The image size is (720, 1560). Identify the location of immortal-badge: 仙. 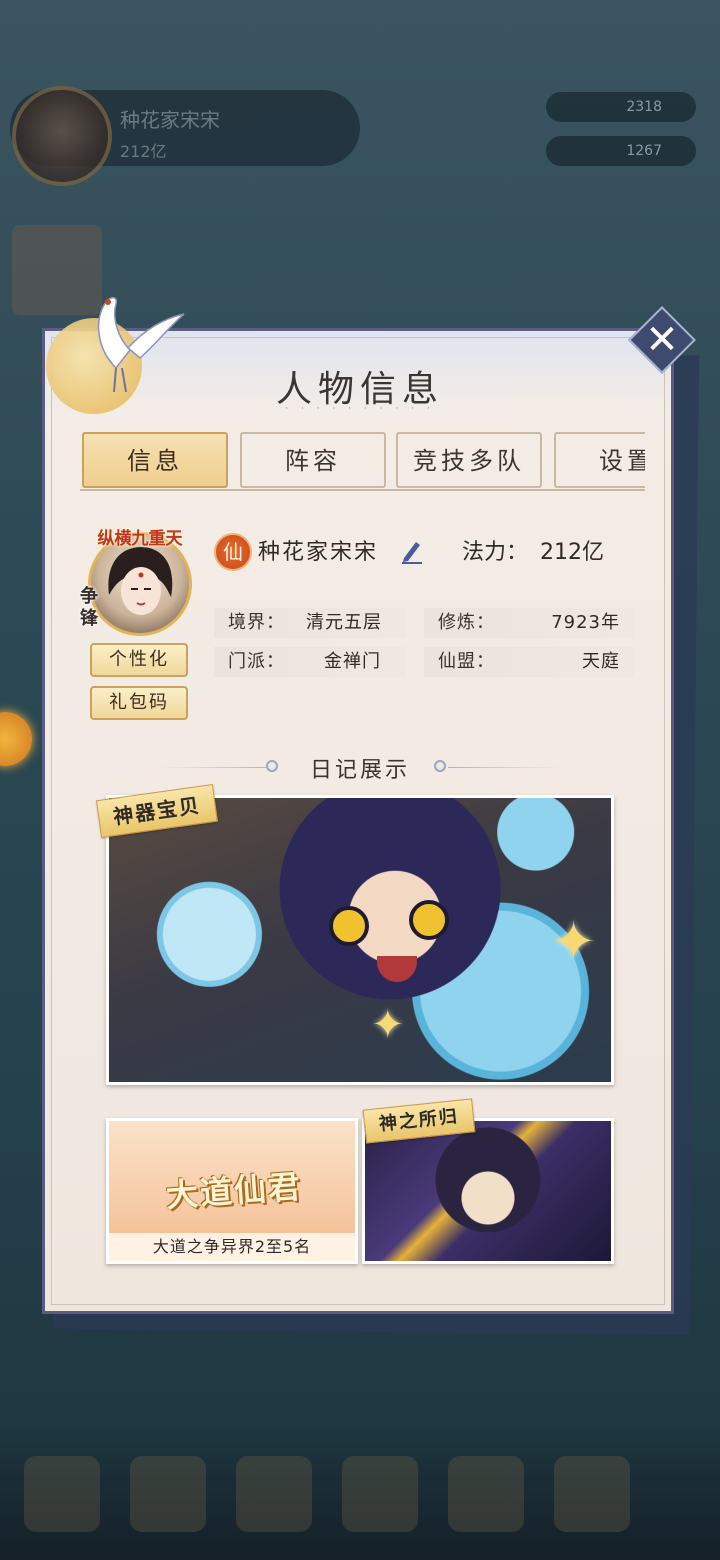
(233, 552).